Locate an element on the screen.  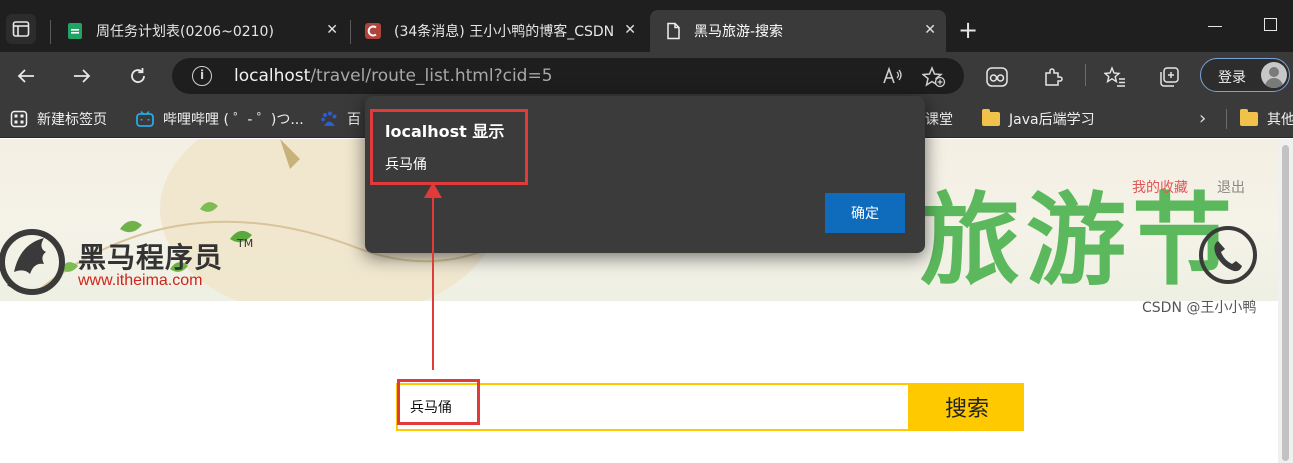
profile-login-button: 登录 is located at coordinates (1245, 75).